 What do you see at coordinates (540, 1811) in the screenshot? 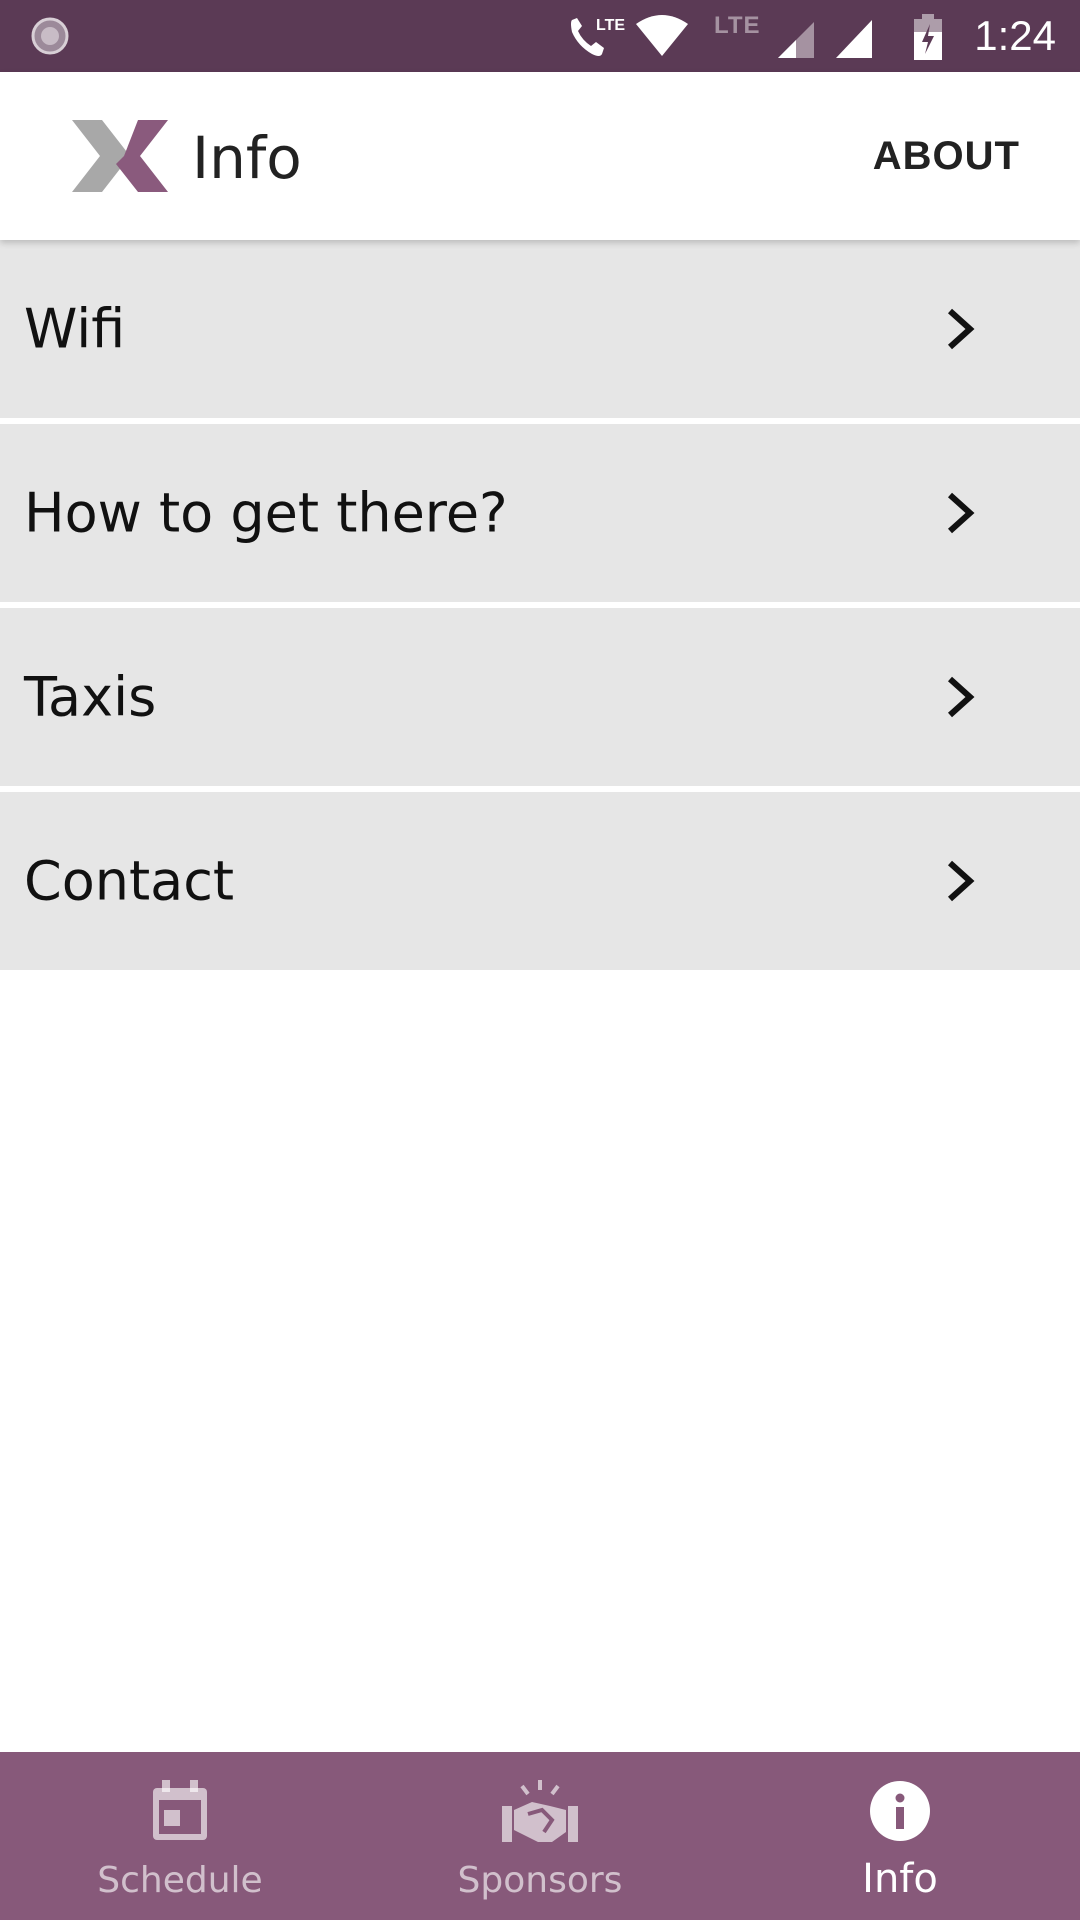
I see `handshake-icon` at bounding box center [540, 1811].